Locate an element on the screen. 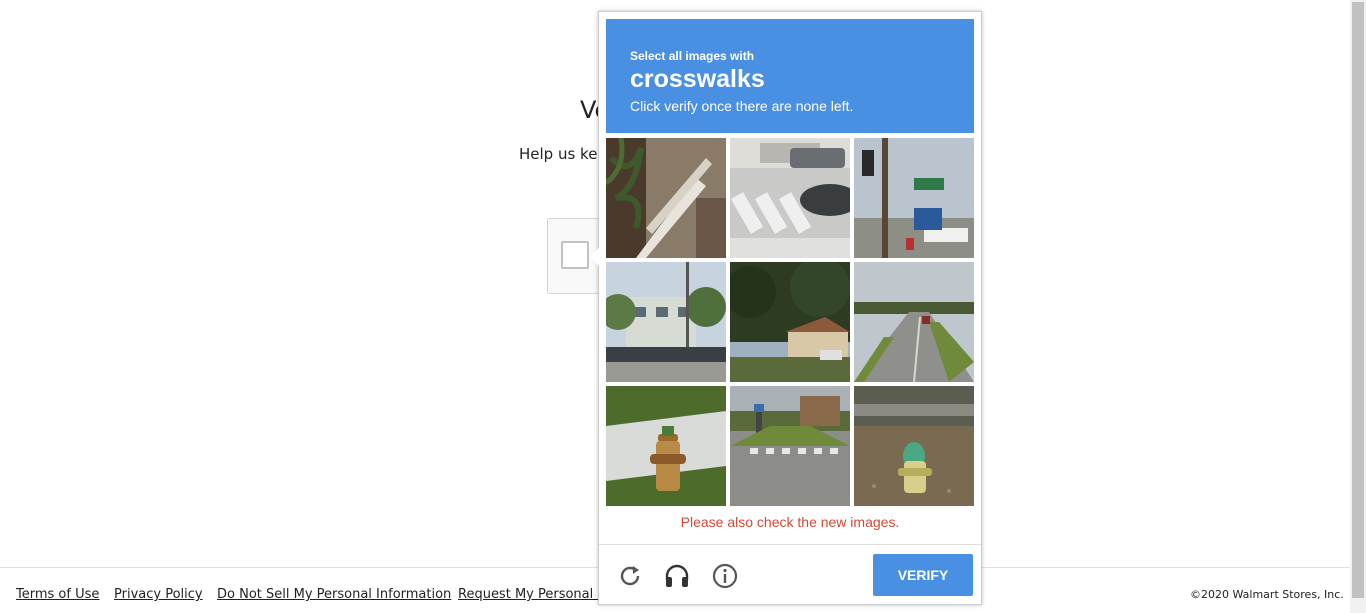 Image resolution: width=1366 pixels, height=613 pixels. page-subtext: Help us kee is located at coordinates (563, 154).